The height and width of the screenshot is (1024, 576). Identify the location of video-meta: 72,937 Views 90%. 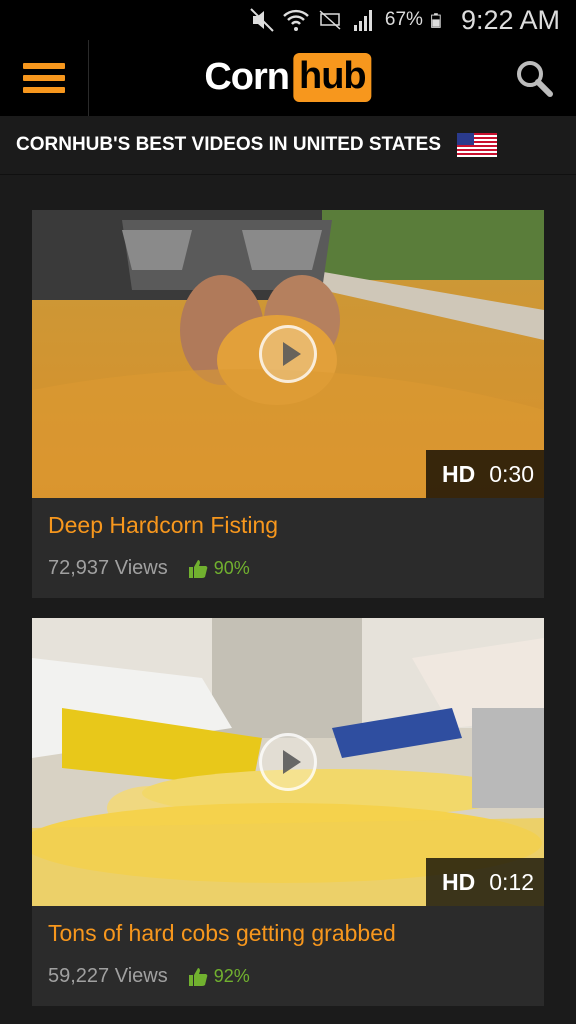
(288, 568).